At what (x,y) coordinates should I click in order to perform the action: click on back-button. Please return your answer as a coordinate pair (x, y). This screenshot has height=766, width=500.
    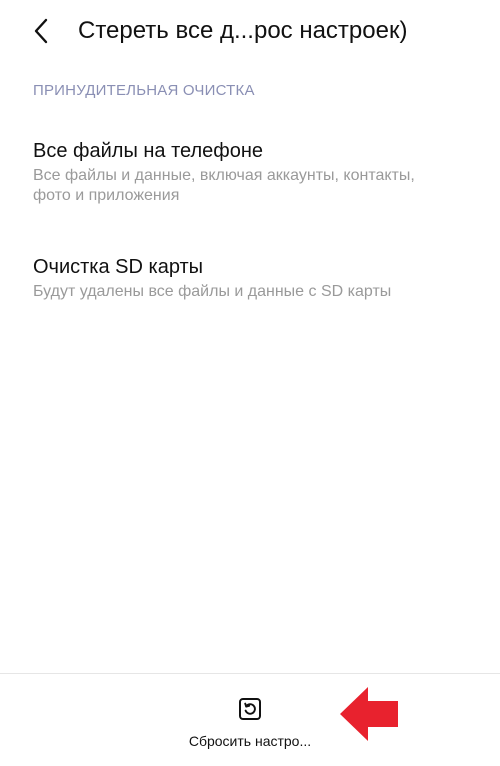
    Looking at the image, I should click on (41, 31).